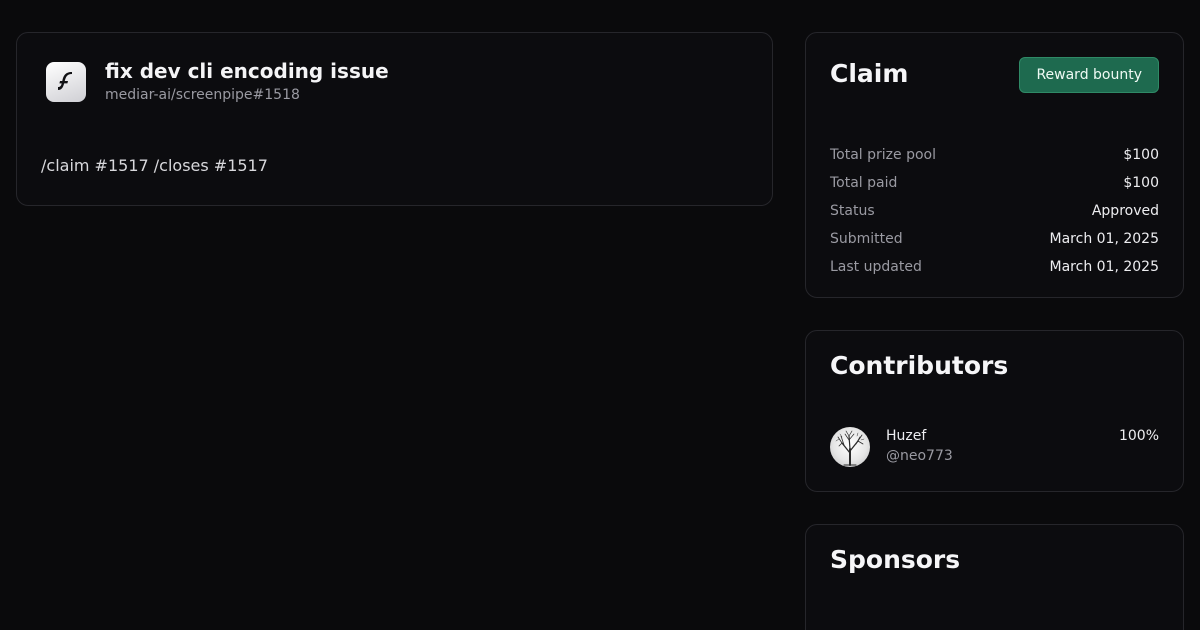  I want to click on stat-row-last-updated: Last updated March 01, 2025, so click(994, 267).